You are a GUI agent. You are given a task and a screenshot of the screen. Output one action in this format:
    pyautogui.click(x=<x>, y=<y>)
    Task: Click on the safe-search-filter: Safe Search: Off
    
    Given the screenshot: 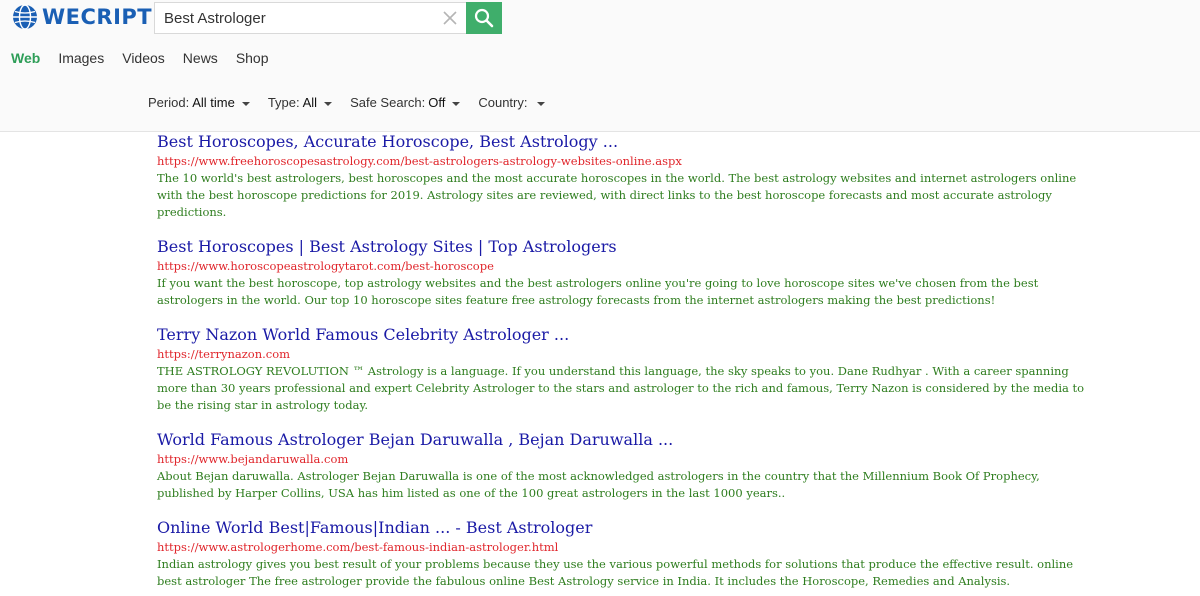 What is the action you would take?
    pyautogui.click(x=405, y=103)
    